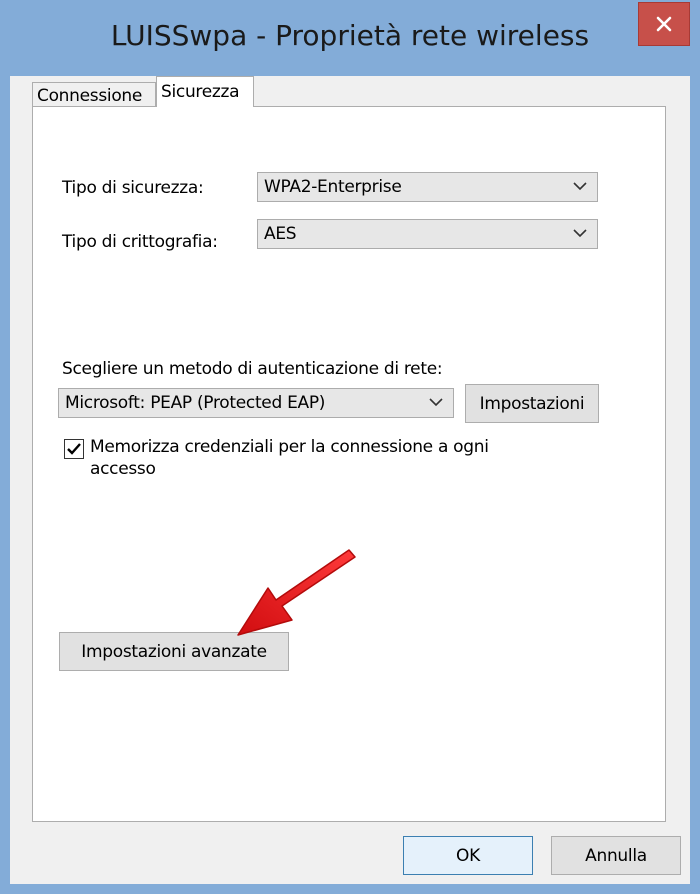 The width and height of the screenshot is (700, 894). Describe the element at coordinates (133, 188) in the screenshot. I see `security-type-label: Tipo di sicurezza:` at that location.